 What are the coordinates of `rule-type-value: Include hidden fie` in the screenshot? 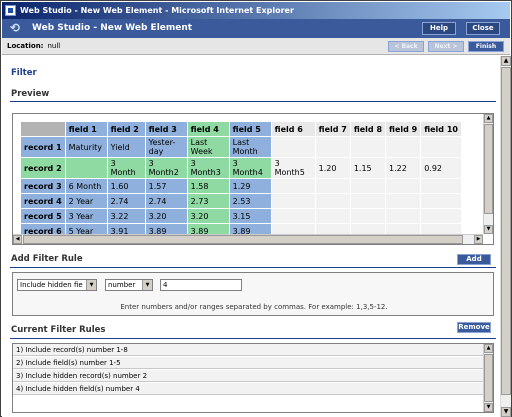 It's located at (51, 285).